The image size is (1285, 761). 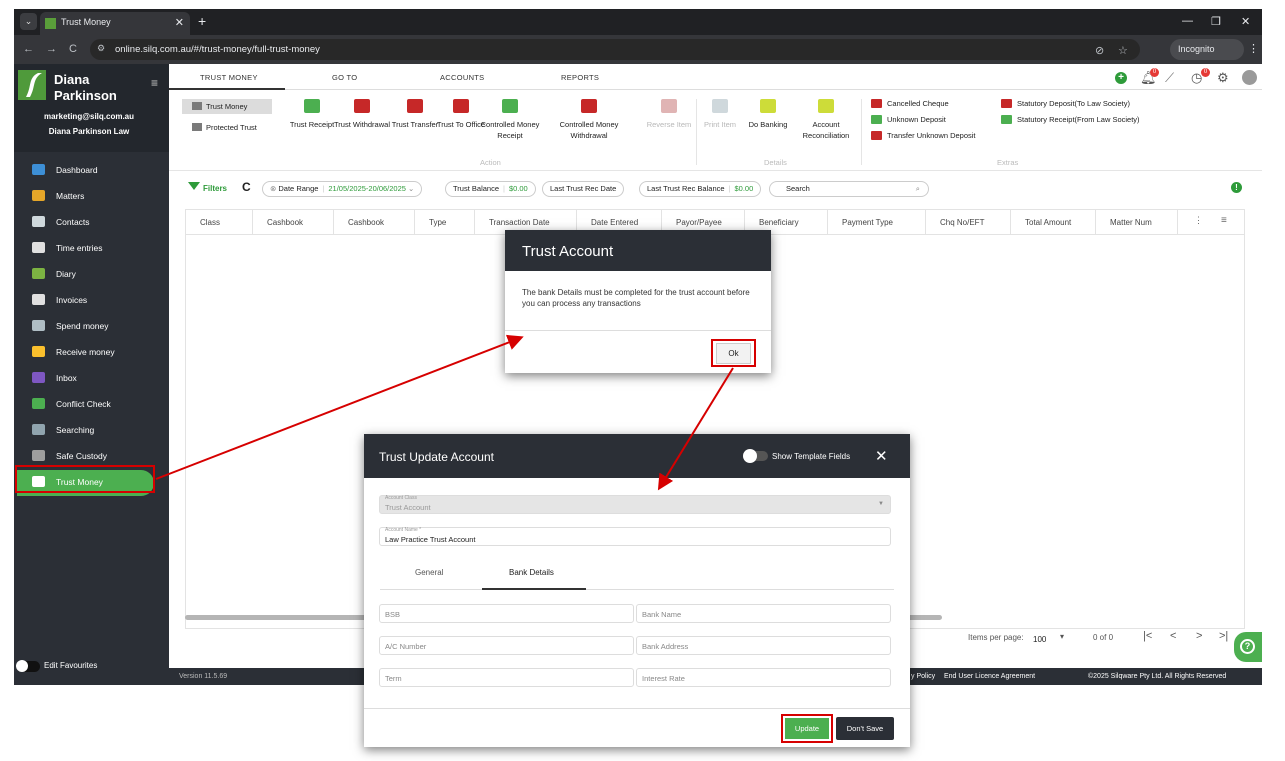 What do you see at coordinates (101, 48) in the screenshot?
I see `site-info-icon: ⚙` at bounding box center [101, 48].